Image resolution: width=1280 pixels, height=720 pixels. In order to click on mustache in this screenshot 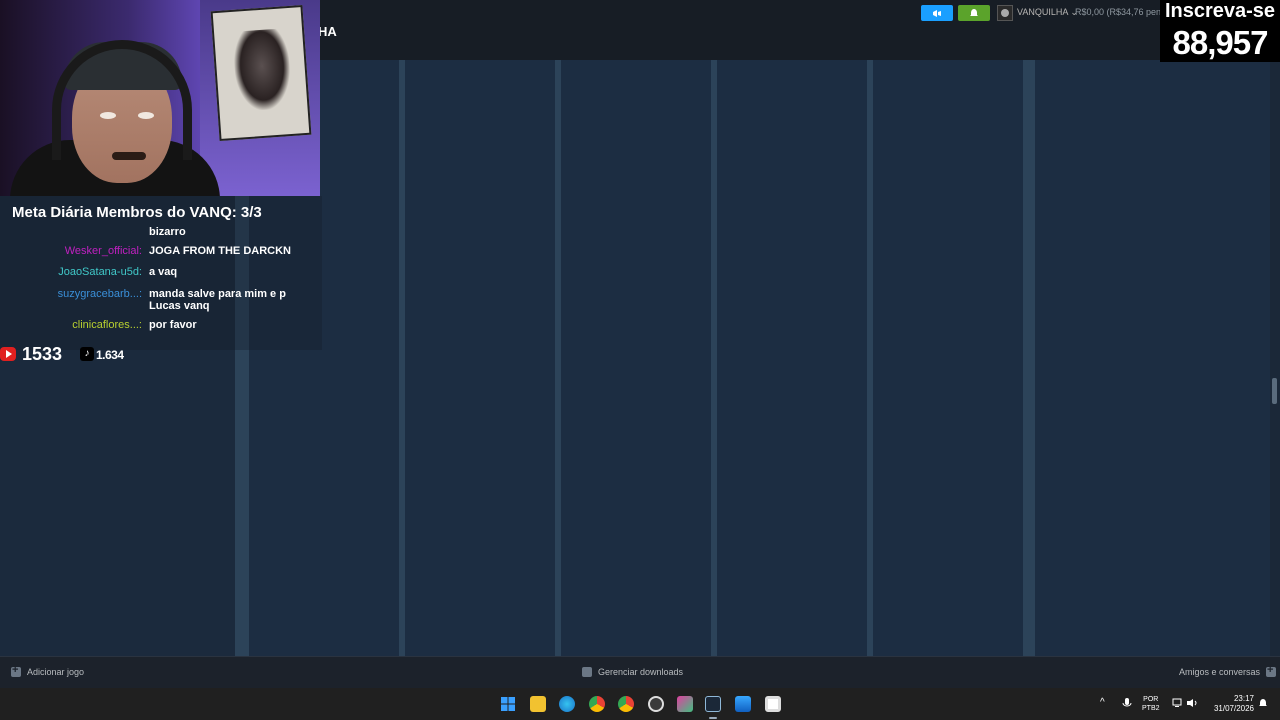, I will do `click(129, 156)`.